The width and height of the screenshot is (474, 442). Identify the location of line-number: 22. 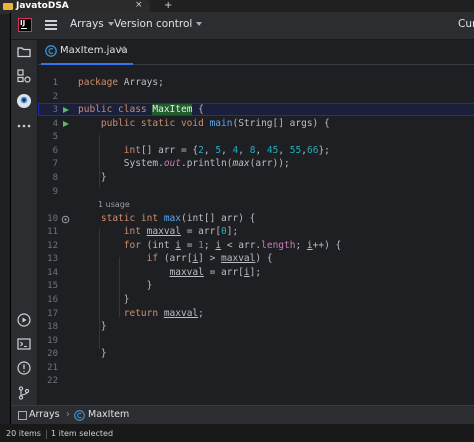
(52, 381).